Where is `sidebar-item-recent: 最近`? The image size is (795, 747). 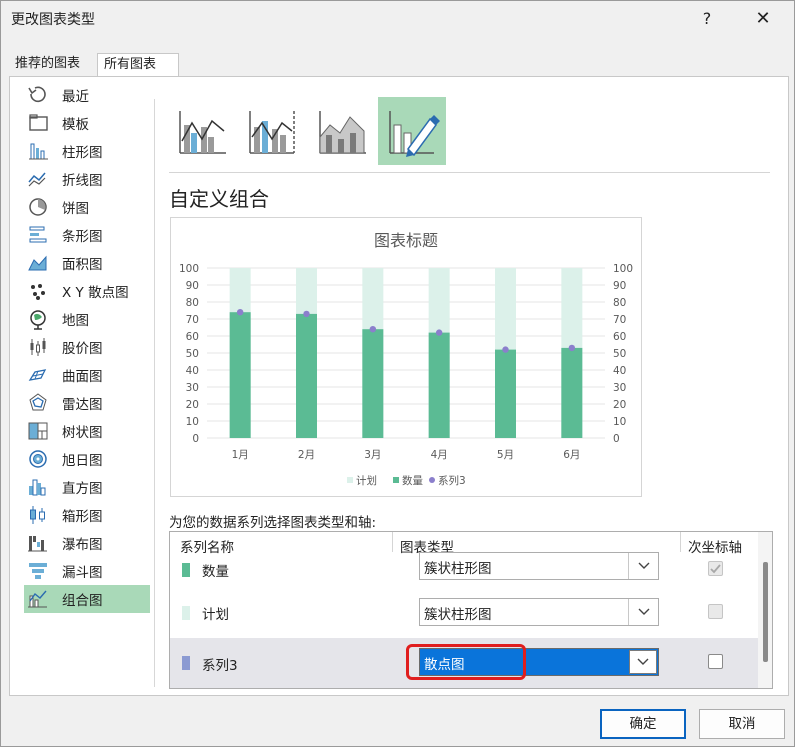 sidebar-item-recent: 最近 is located at coordinates (87, 95).